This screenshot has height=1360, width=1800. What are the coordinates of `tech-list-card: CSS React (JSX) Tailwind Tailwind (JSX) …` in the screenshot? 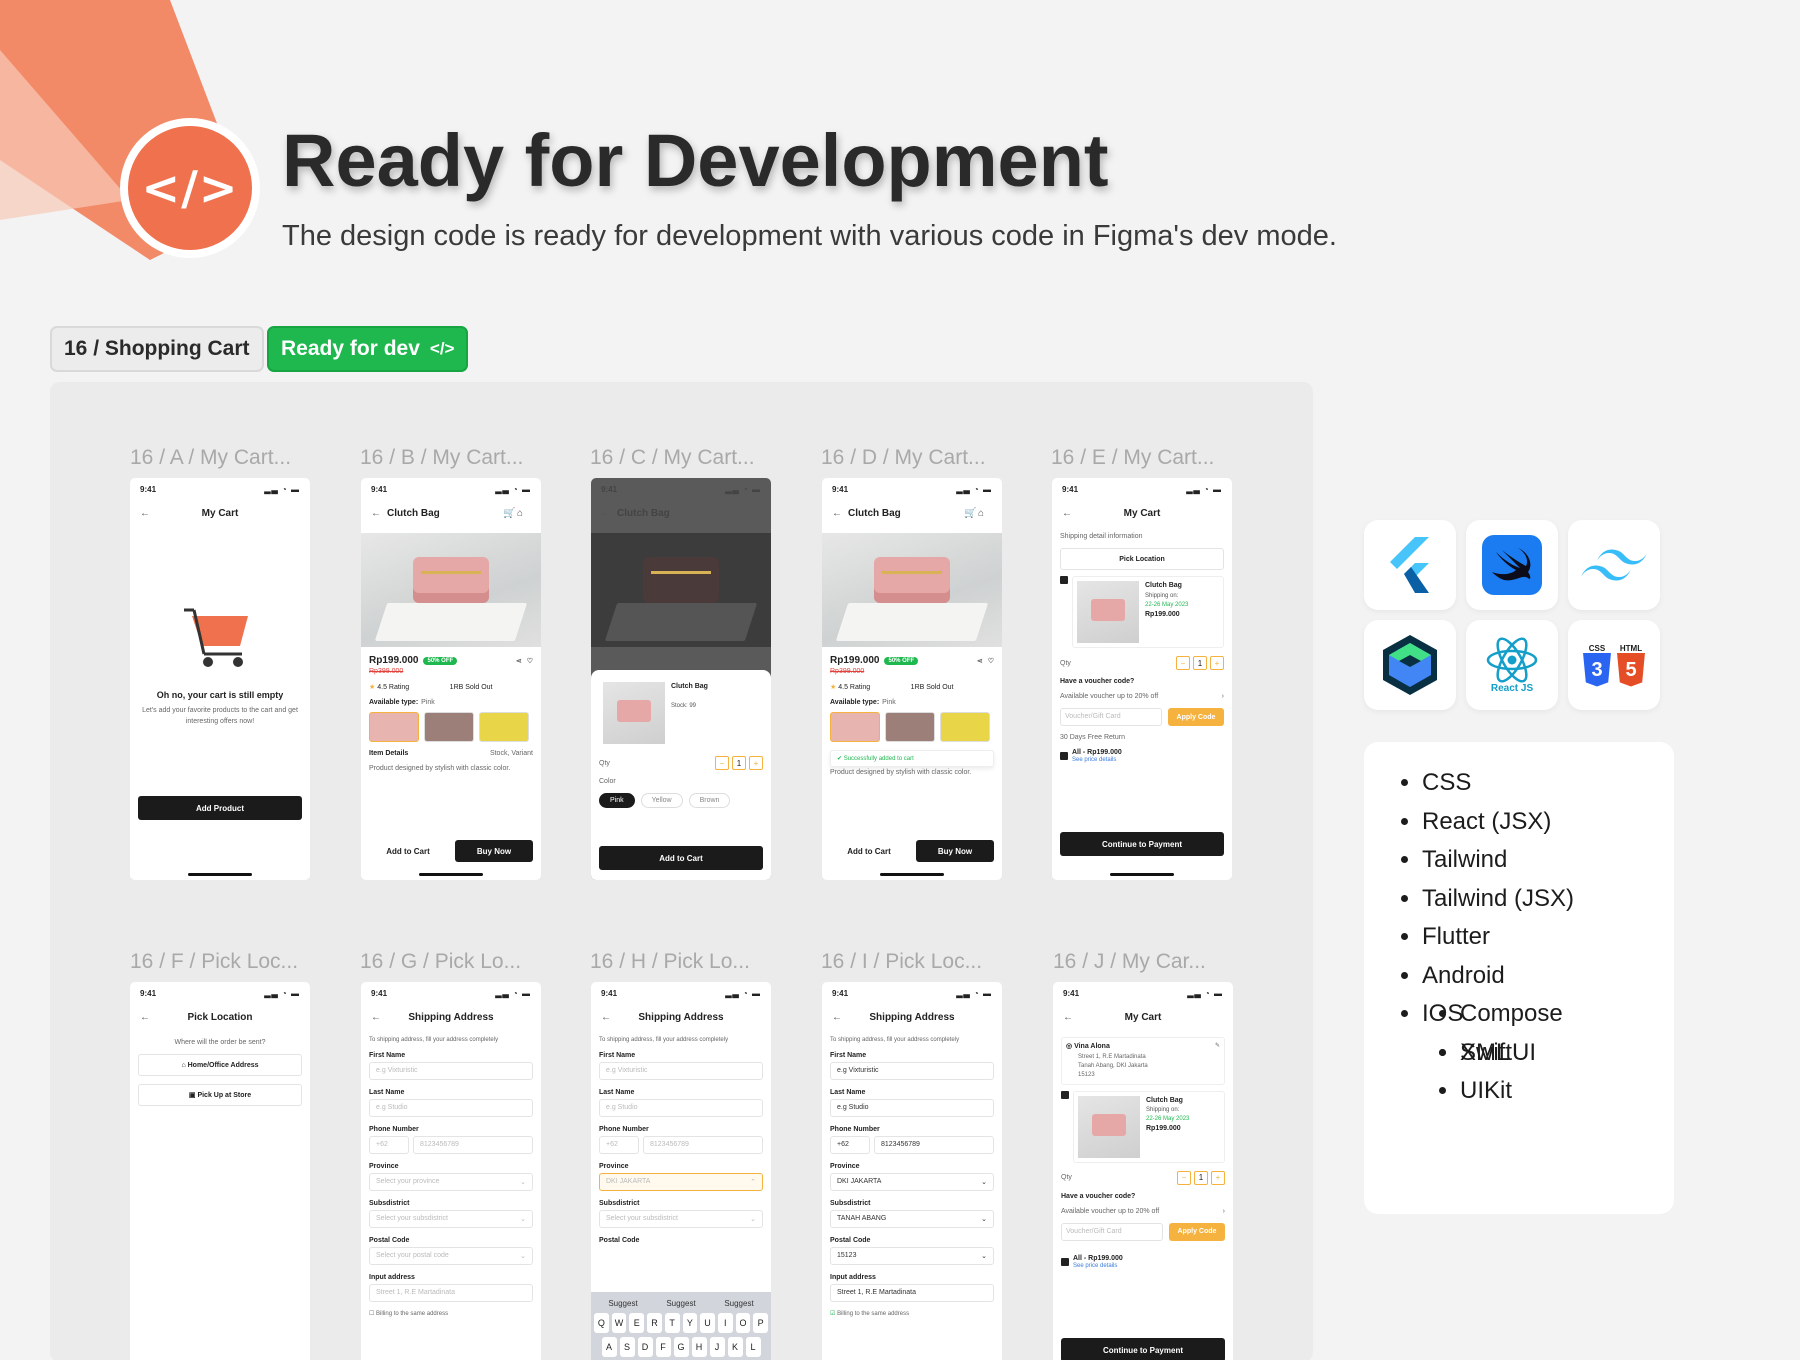 It's located at (1519, 978).